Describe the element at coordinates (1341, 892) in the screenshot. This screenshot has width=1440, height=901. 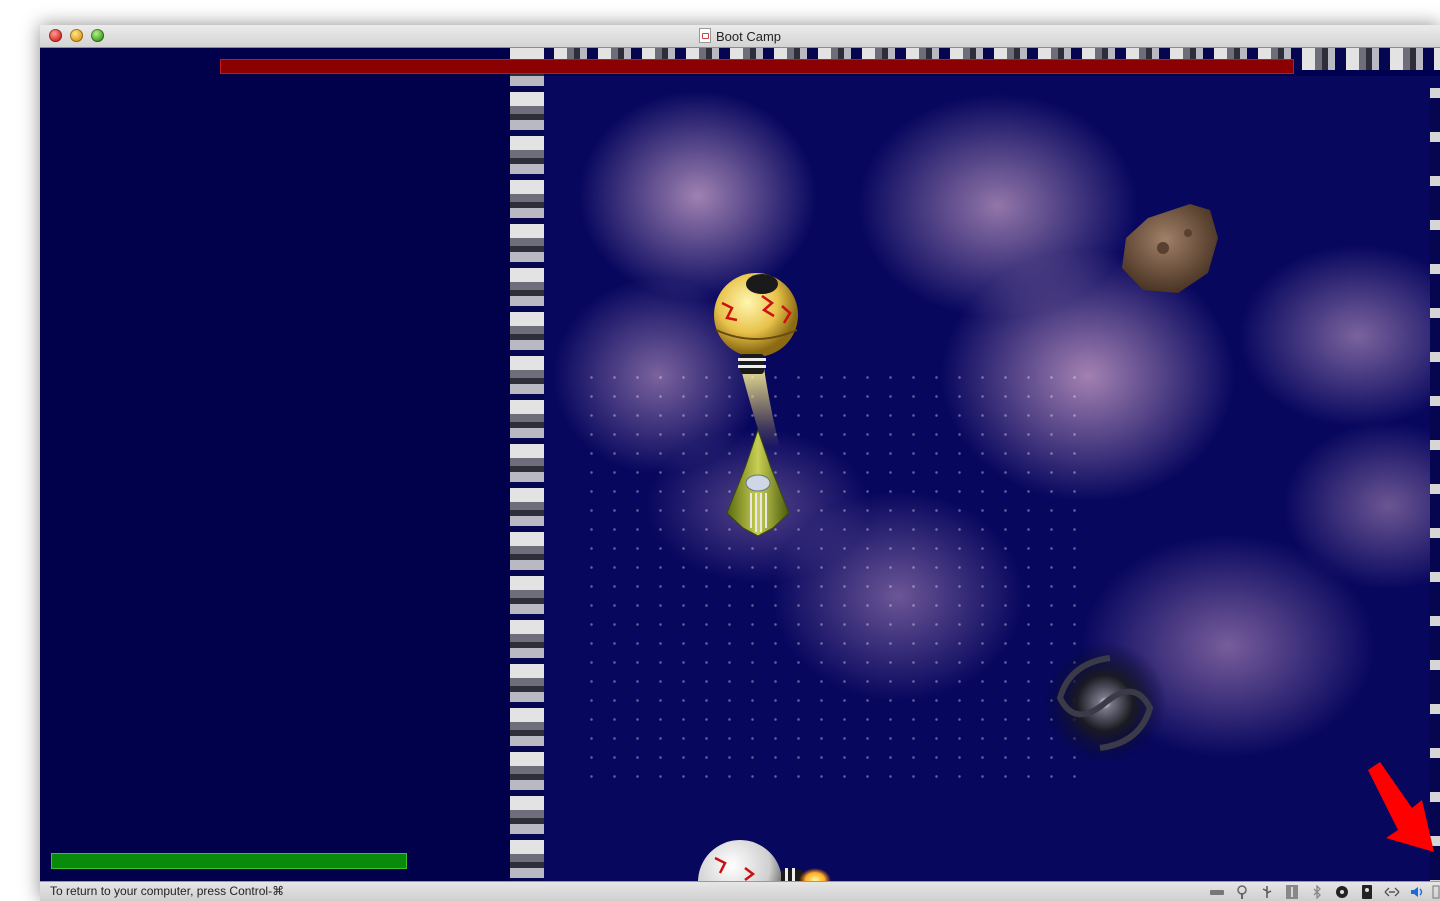
I see `cd-icon` at that location.